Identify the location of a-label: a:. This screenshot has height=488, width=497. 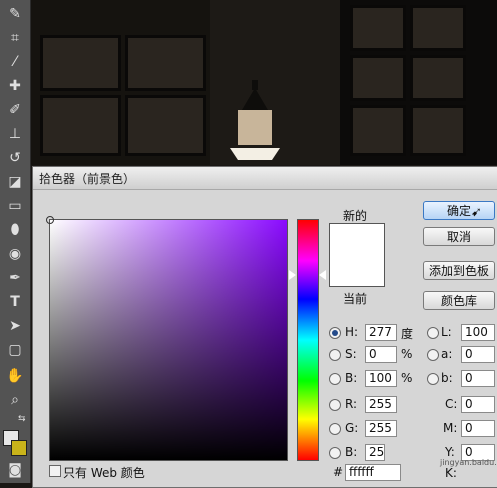
(447, 354).